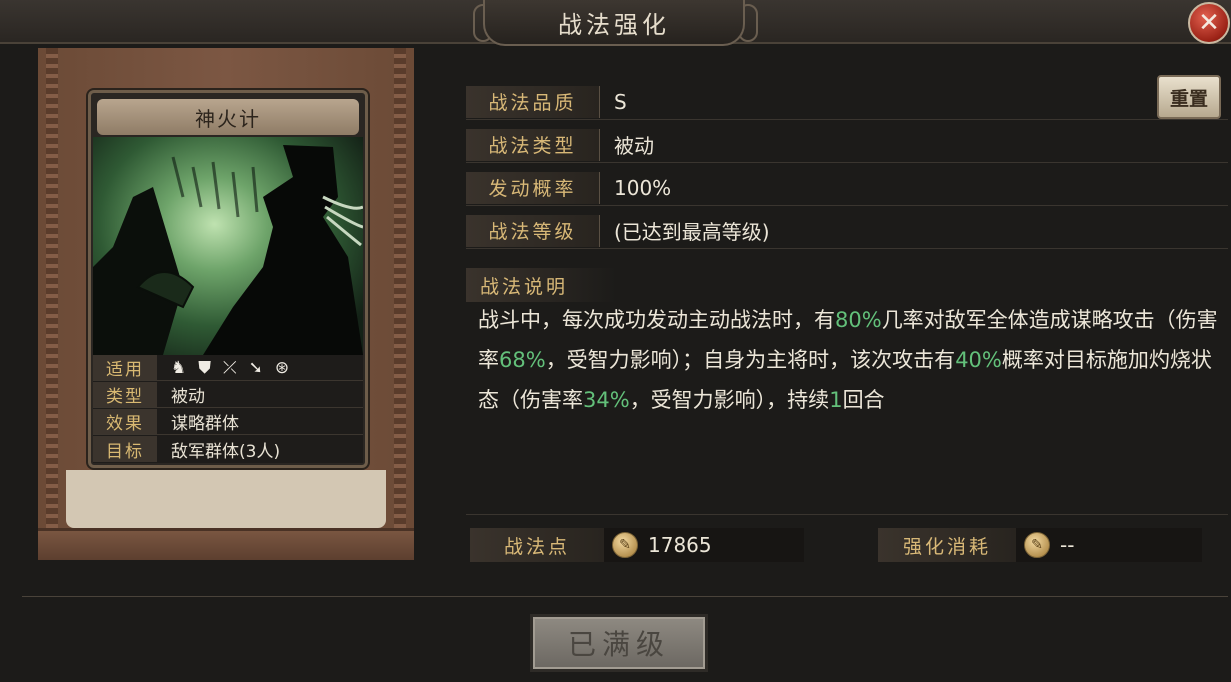 The width and height of the screenshot is (1231, 682). I want to click on card-info-value: 谋略群体, so click(205, 424).